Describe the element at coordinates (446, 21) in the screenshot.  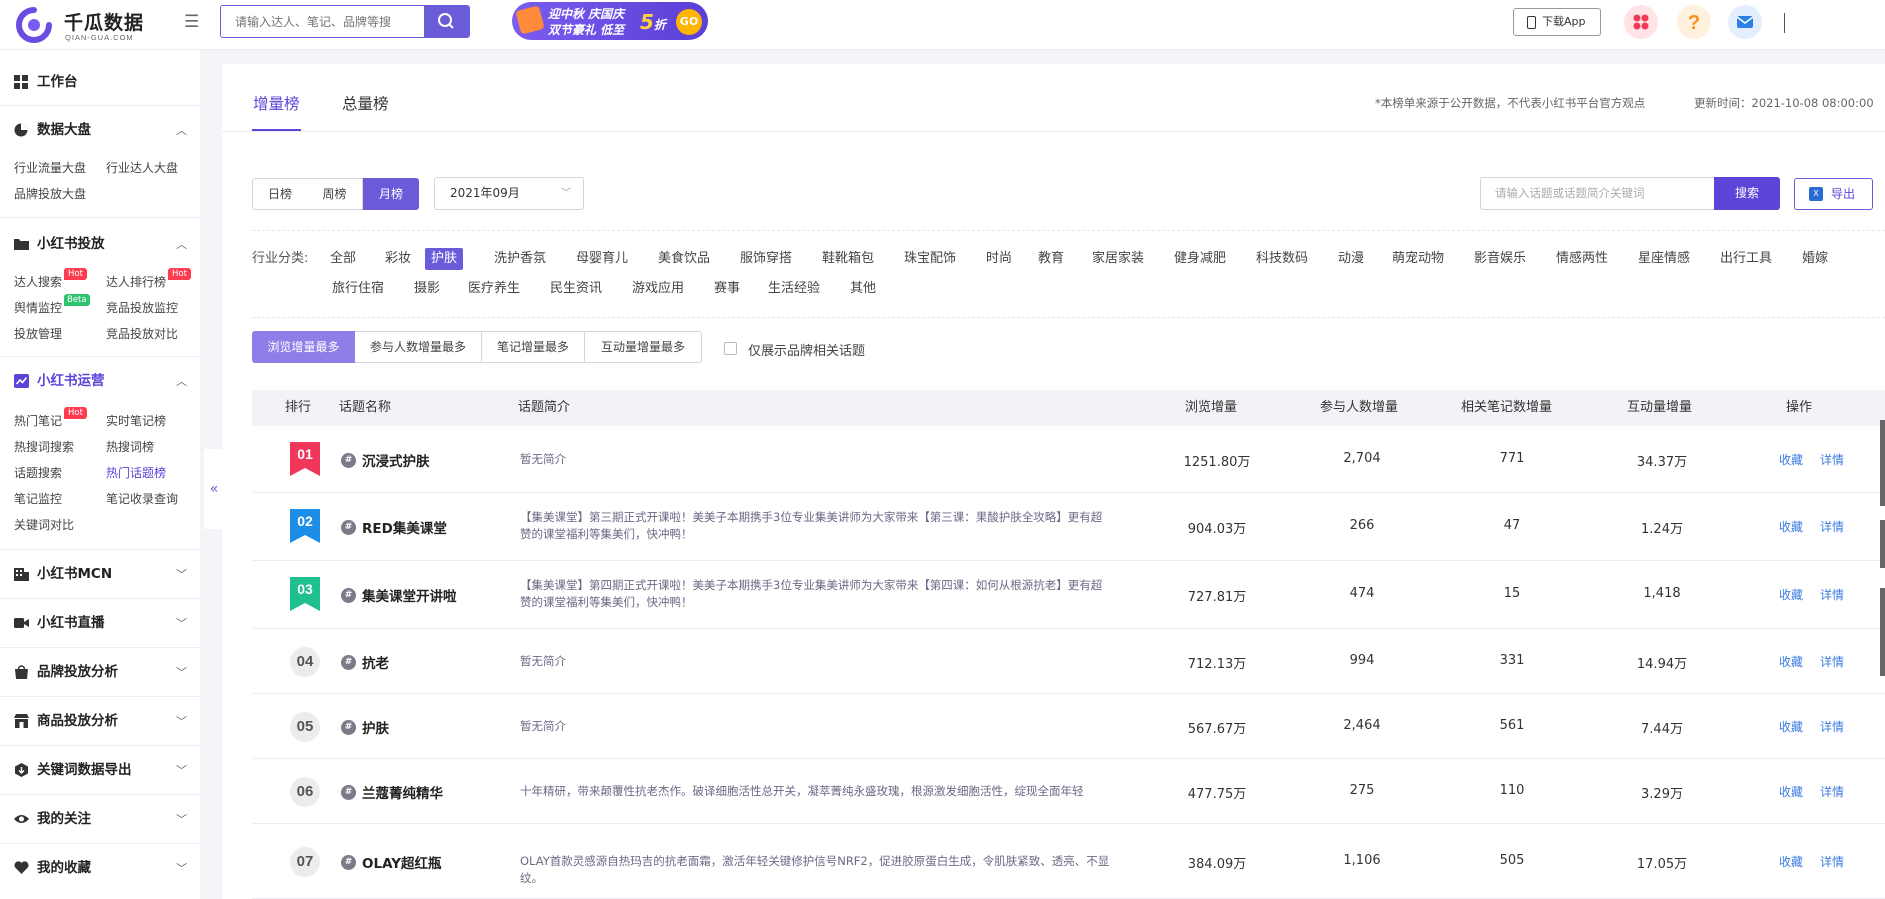
I see `global-search-button` at that location.